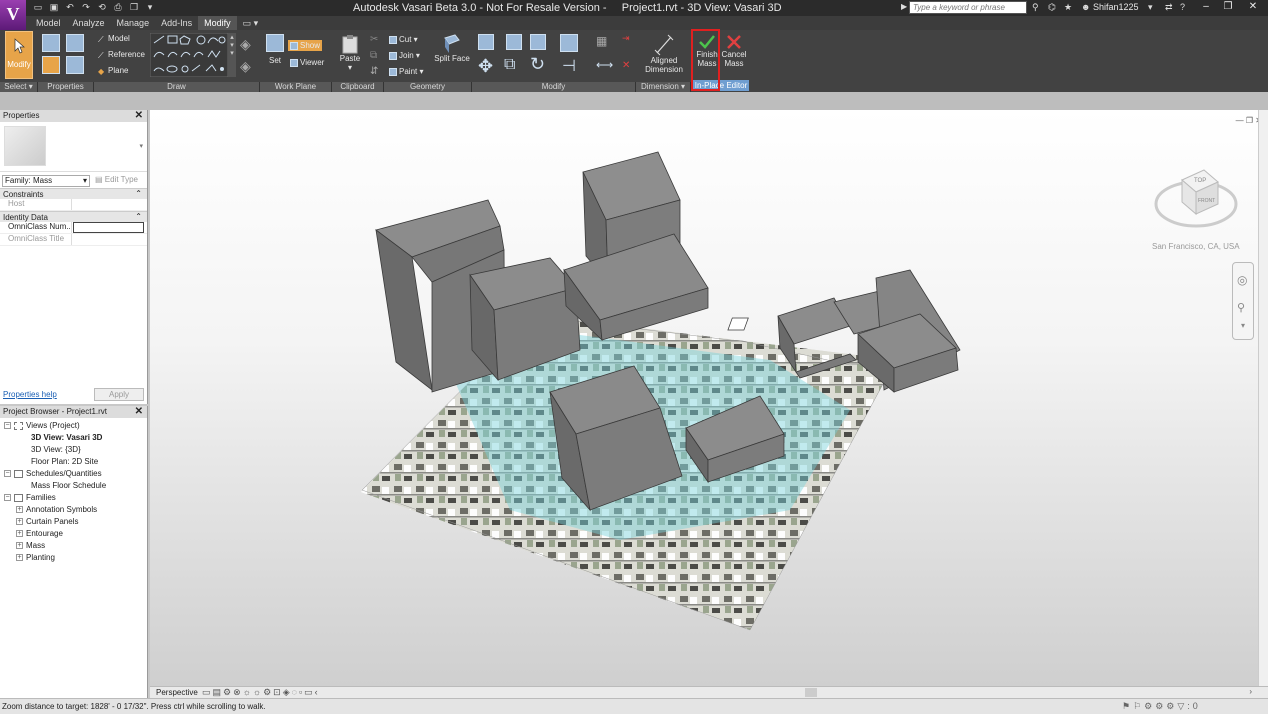 The image size is (1268, 714). What do you see at coordinates (73, 147) in the screenshot?
I see `type-selector: ▾` at bounding box center [73, 147].